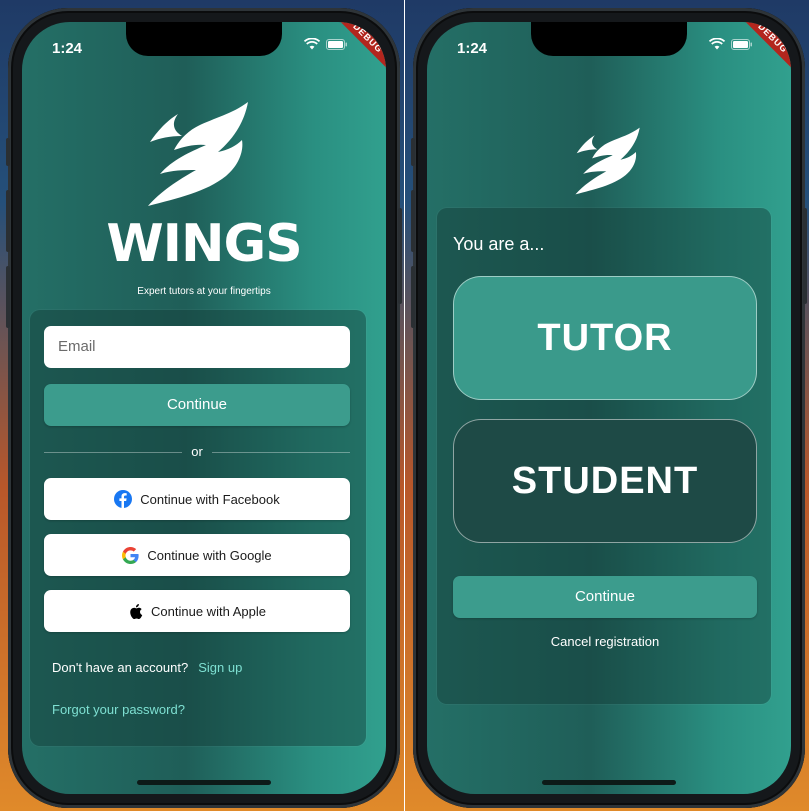 The image size is (809, 811). What do you see at coordinates (210, 499) in the screenshot?
I see `facebook-login-label: Continue with Facebook` at bounding box center [210, 499].